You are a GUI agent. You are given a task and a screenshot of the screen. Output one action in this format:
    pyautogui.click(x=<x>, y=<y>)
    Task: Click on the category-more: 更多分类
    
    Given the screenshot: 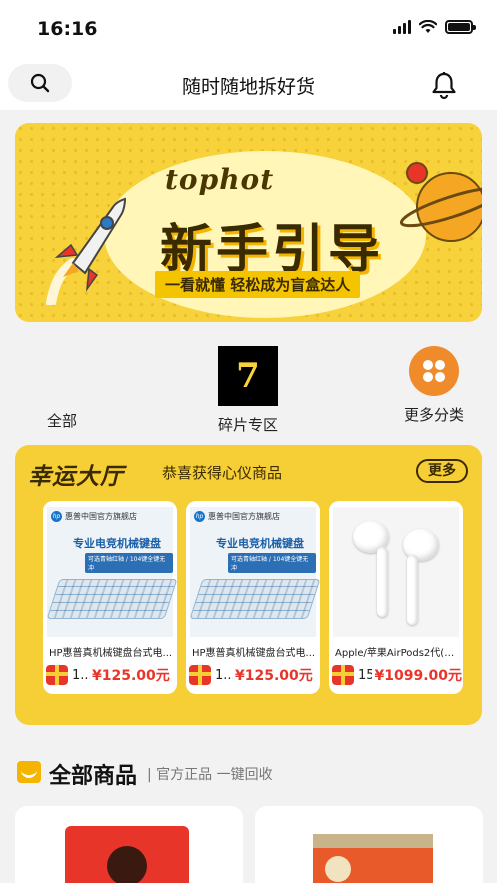 What is the action you would take?
    pyautogui.click(x=434, y=382)
    